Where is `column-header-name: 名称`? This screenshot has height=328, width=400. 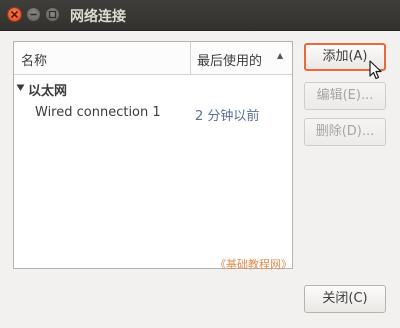
column-header-name: 名称 is located at coordinates (34, 59).